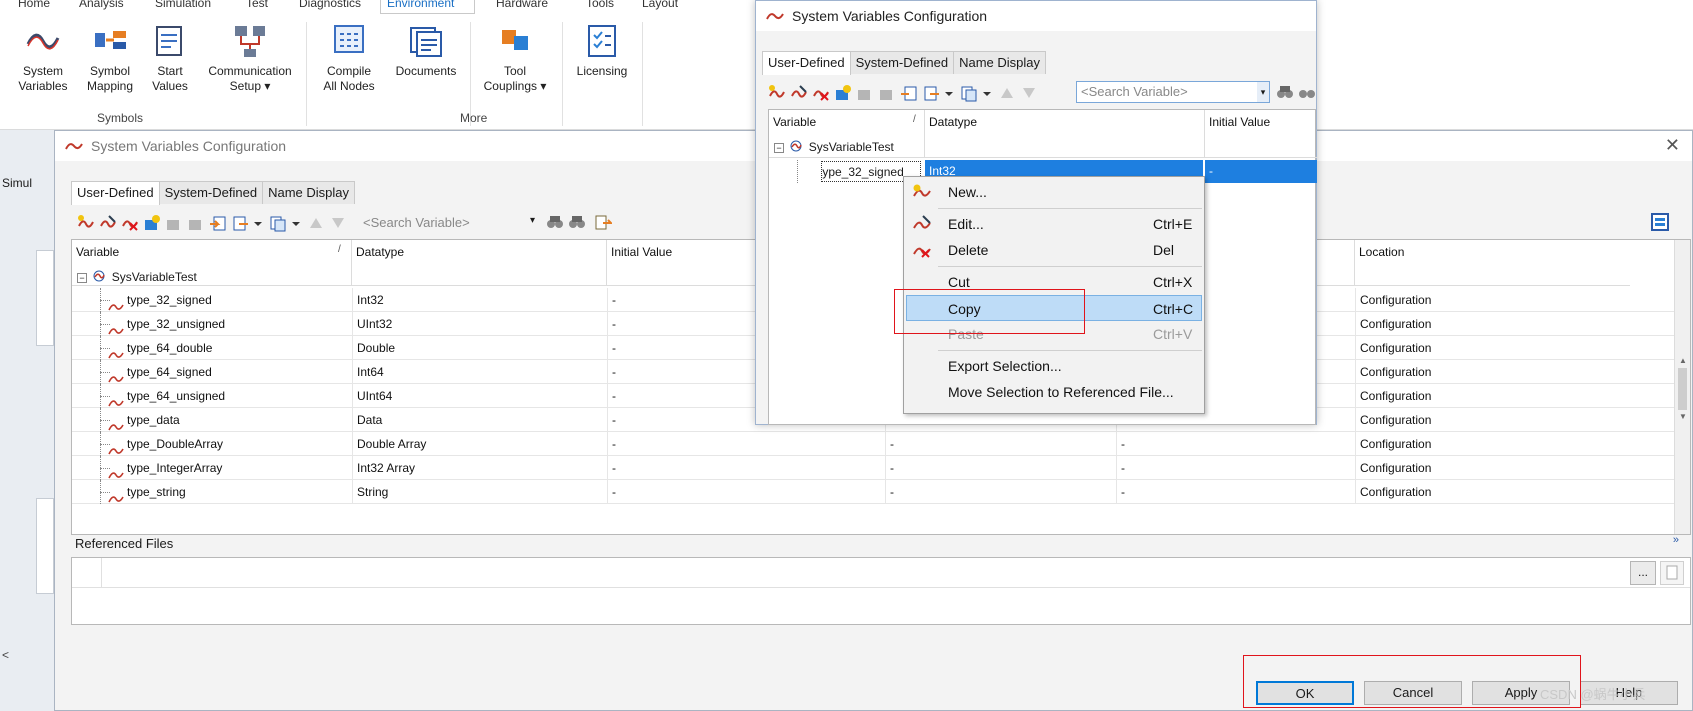  I want to click on search-input: <Search Variable>, so click(1173, 92).